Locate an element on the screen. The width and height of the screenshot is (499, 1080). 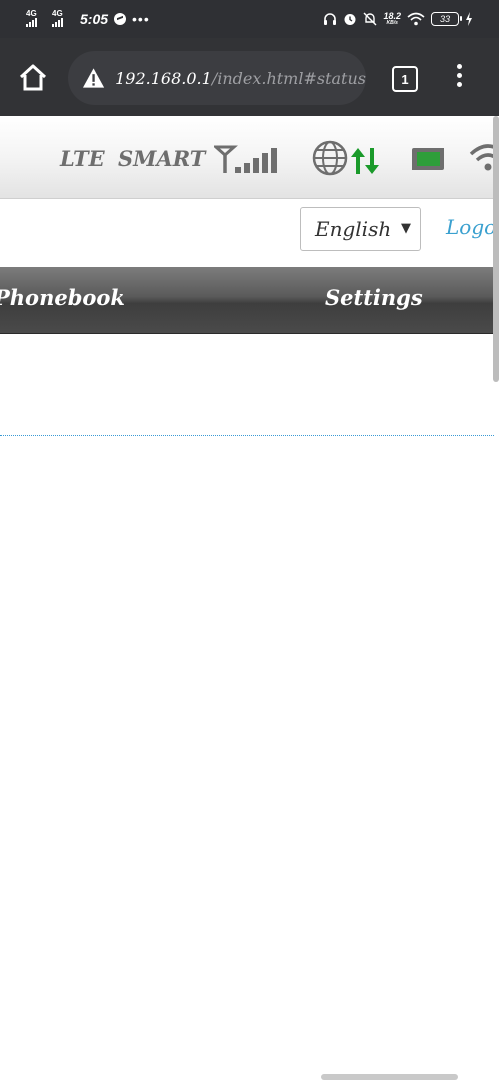
address-bar: 192.168.0.1/index.html#status is located at coordinates (217, 78).